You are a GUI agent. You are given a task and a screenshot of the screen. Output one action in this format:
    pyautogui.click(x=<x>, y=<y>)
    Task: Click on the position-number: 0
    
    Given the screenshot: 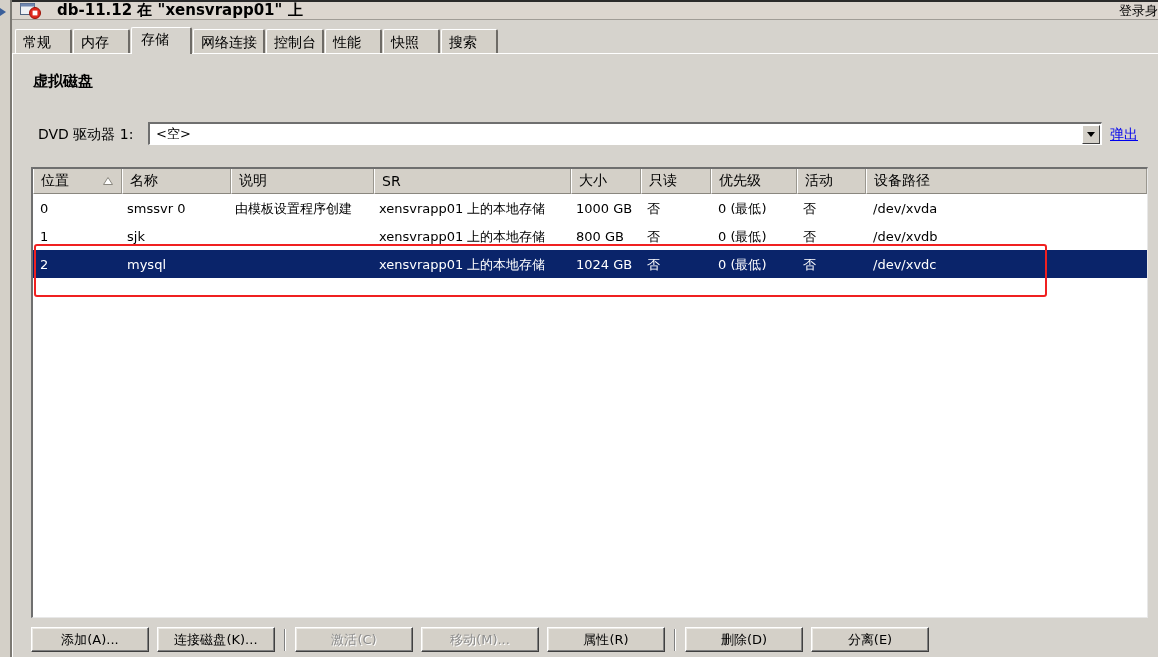 What is the action you would take?
    pyautogui.click(x=44, y=208)
    